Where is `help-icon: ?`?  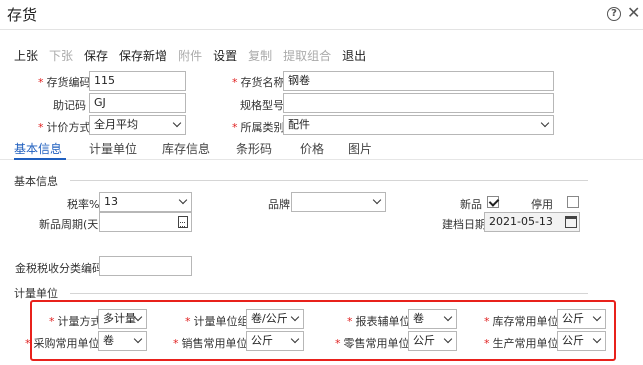
help-icon: ? is located at coordinates (614, 14).